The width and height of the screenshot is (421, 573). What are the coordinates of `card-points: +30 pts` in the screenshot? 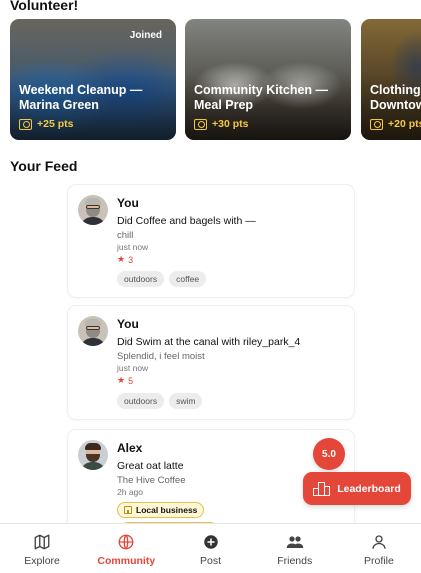 It's located at (221, 124).